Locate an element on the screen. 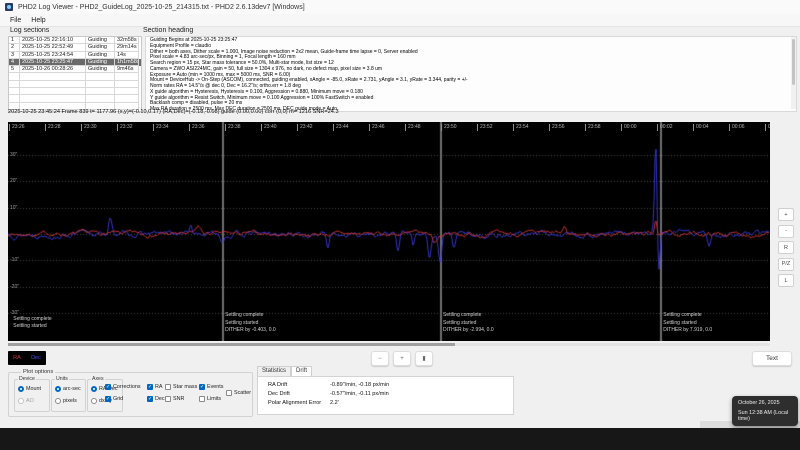 This screenshot has height=450, width=800. checkbox-events: ✓ Events is located at coordinates (211, 387).